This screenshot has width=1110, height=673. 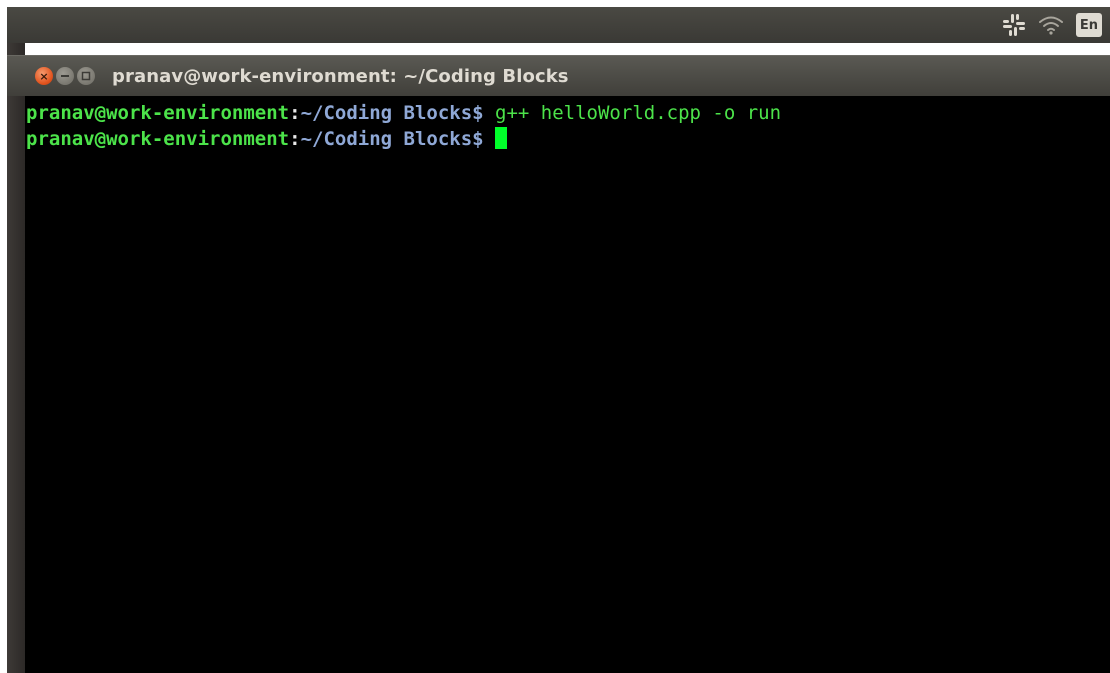 I want to click on minimize-button, so click(x=65, y=76).